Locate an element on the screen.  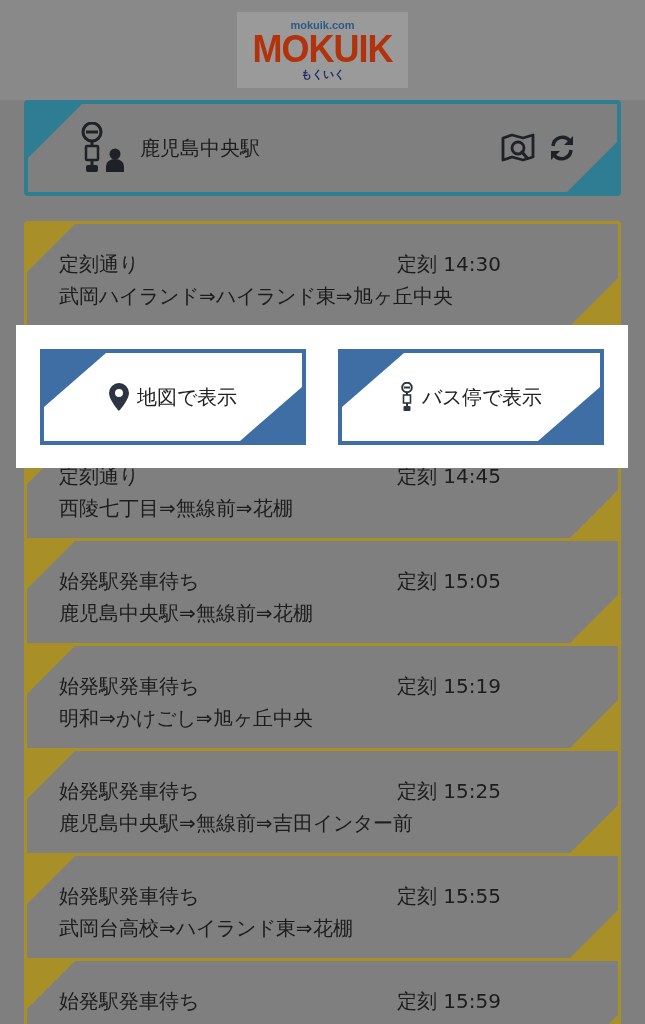
logo: mokuik.com MOKUIK もくいく is located at coordinates (322, 50).